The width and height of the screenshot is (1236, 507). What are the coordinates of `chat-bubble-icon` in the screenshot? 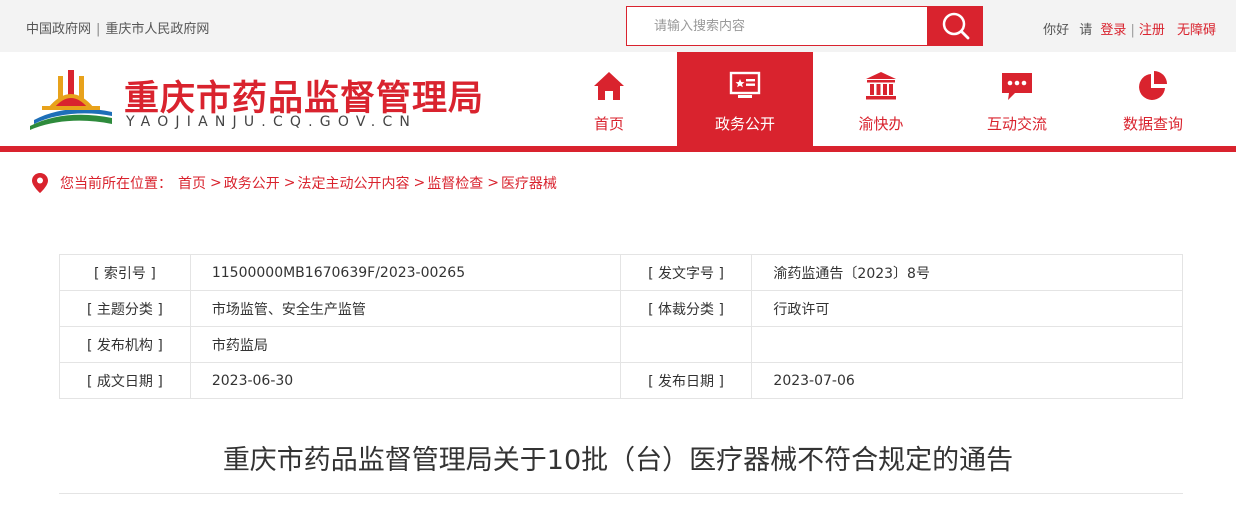 It's located at (1017, 86).